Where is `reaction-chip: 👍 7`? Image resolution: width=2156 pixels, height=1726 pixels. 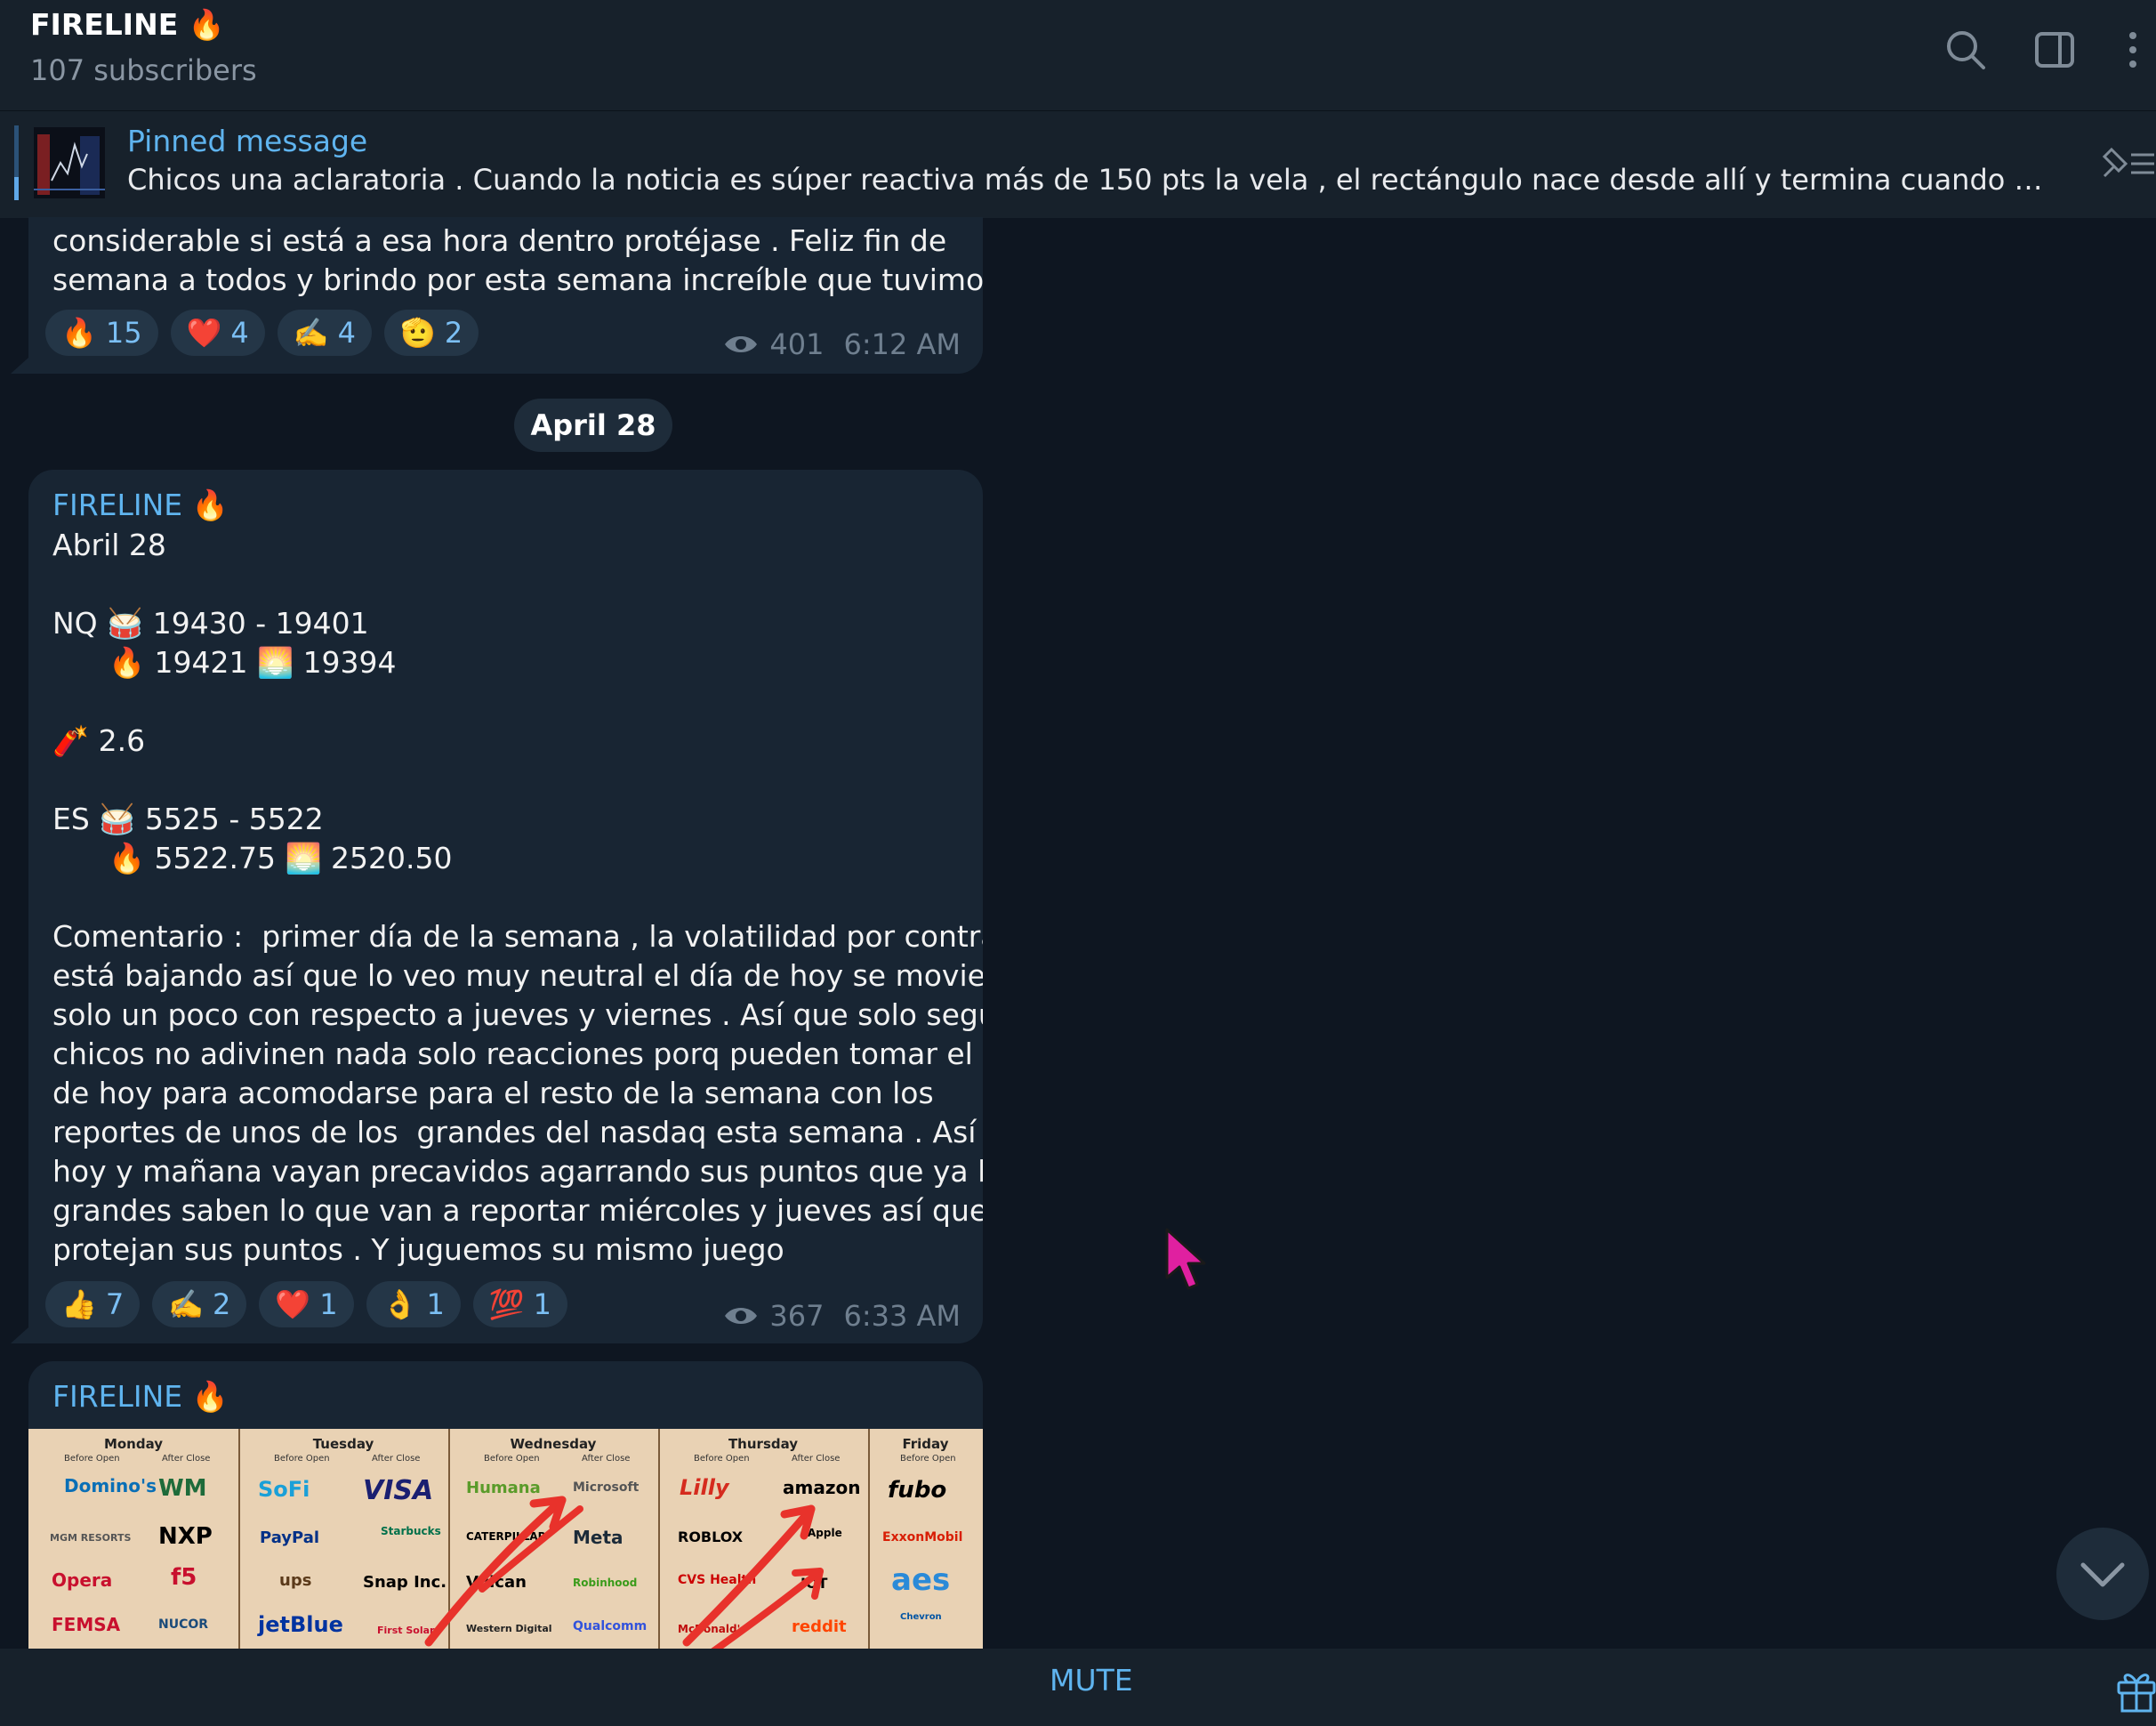
reaction-chip: 👍 7 is located at coordinates (93, 1304).